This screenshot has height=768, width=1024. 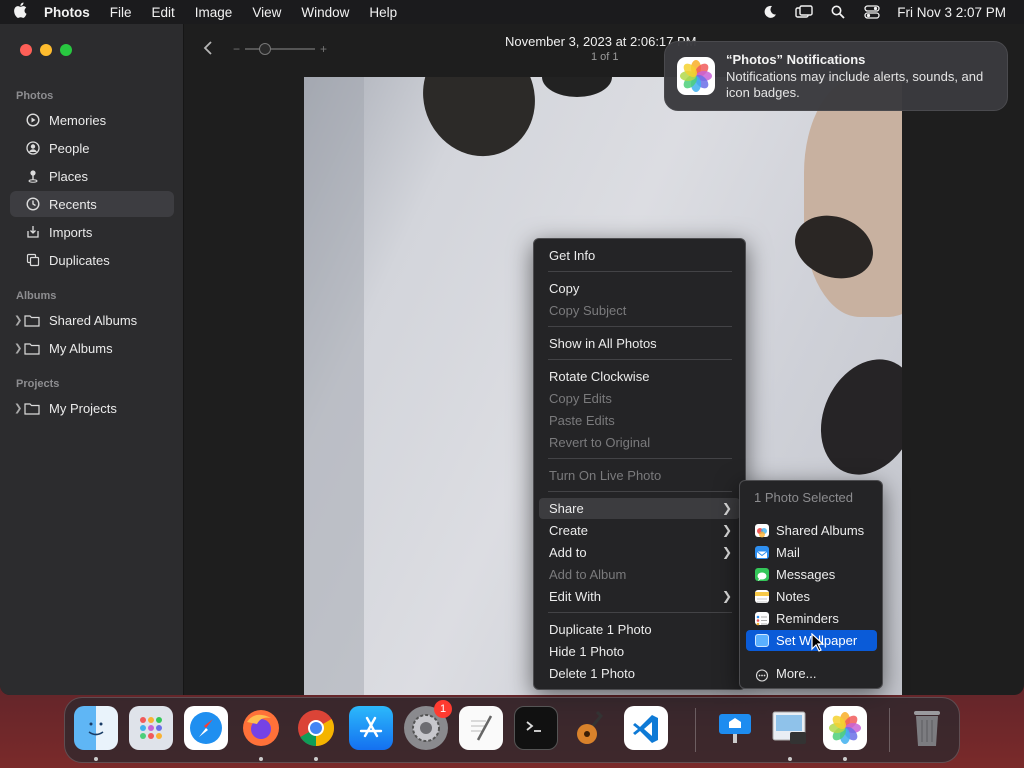 What do you see at coordinates (325, 12) in the screenshot?
I see `menu-window: Window` at bounding box center [325, 12].